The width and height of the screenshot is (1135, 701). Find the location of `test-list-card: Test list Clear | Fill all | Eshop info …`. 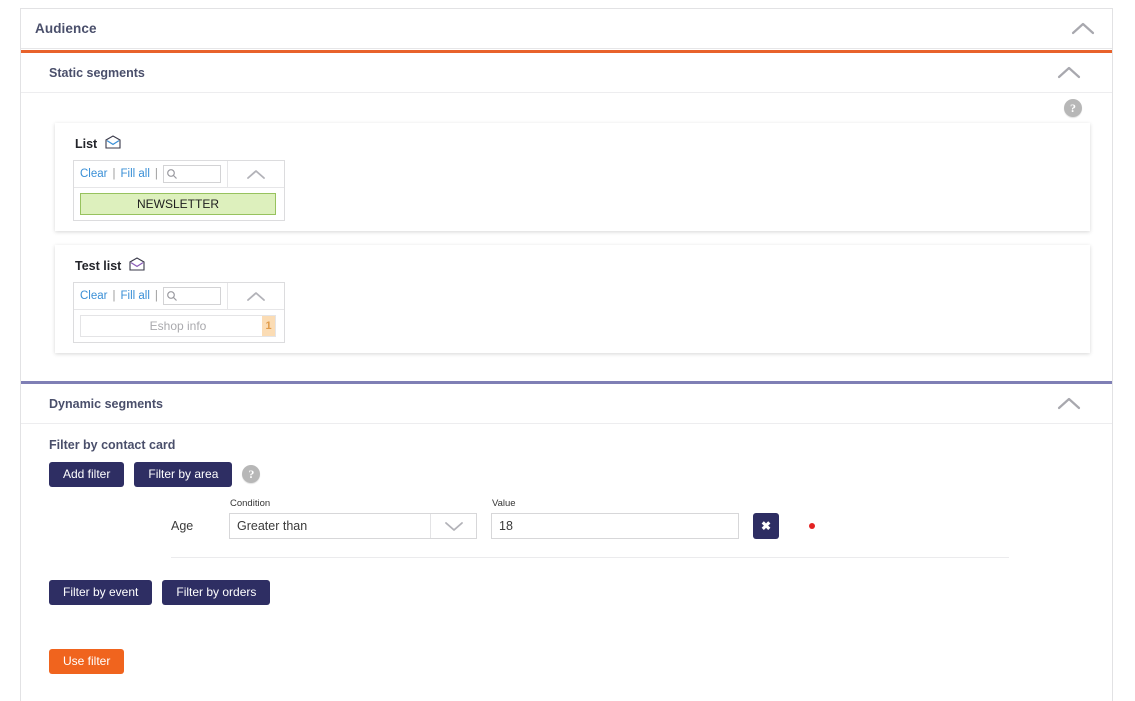

test-list-card: Test list Clear | Fill all | Eshop info … is located at coordinates (572, 299).